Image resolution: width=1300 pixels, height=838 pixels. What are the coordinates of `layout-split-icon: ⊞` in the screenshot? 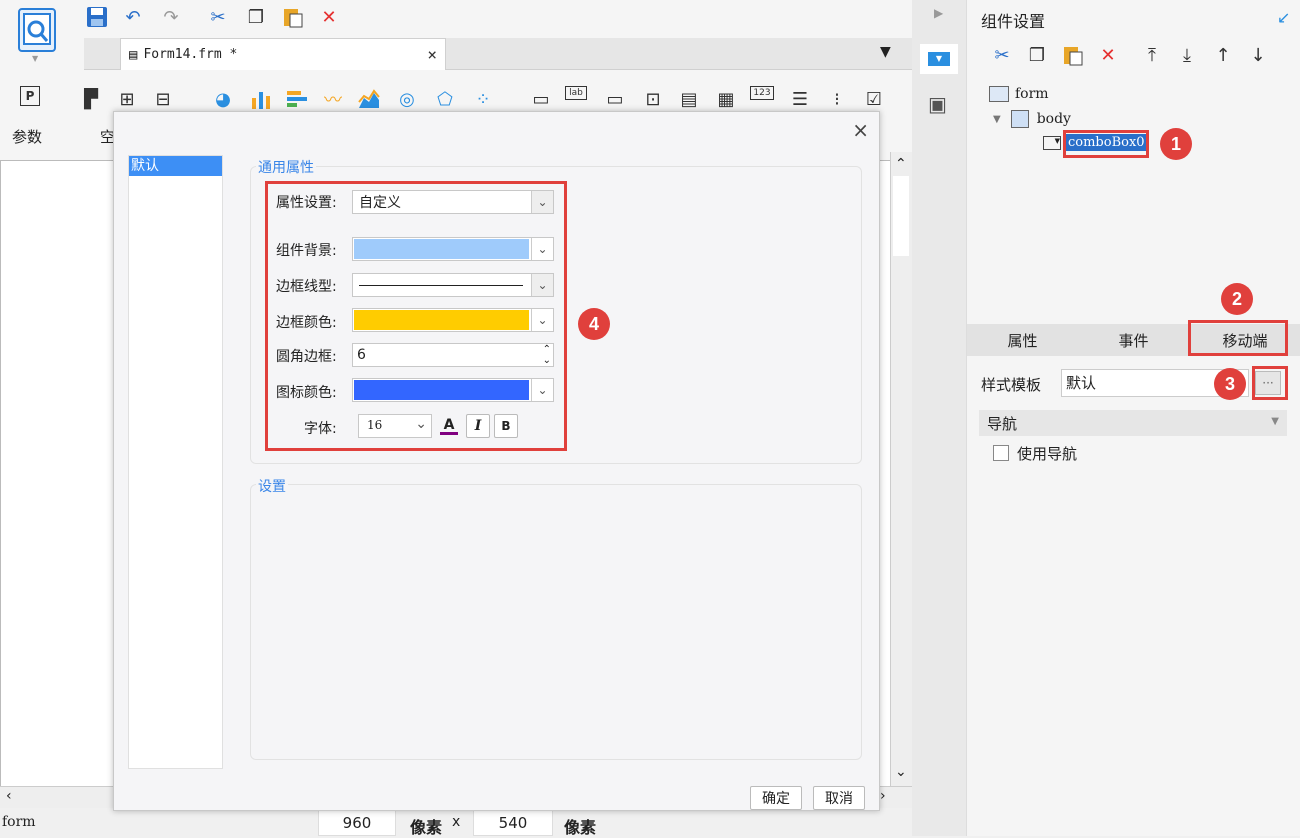 It's located at (127, 99).